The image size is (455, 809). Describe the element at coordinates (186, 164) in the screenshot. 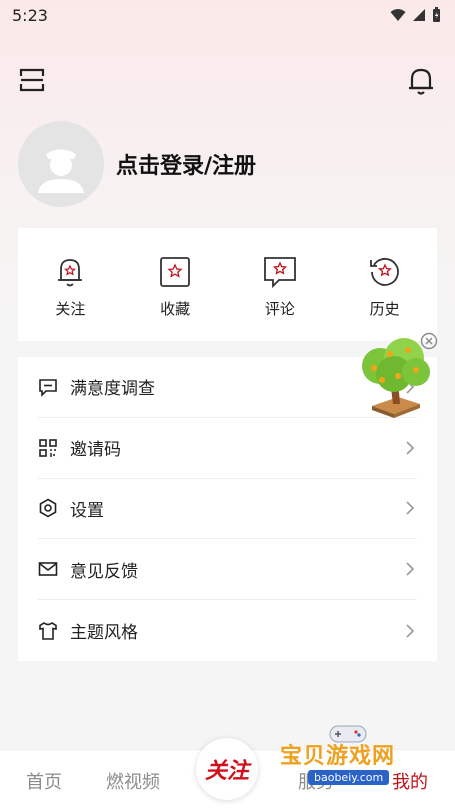

I see `login-register-link: 点击登录/注册` at that location.